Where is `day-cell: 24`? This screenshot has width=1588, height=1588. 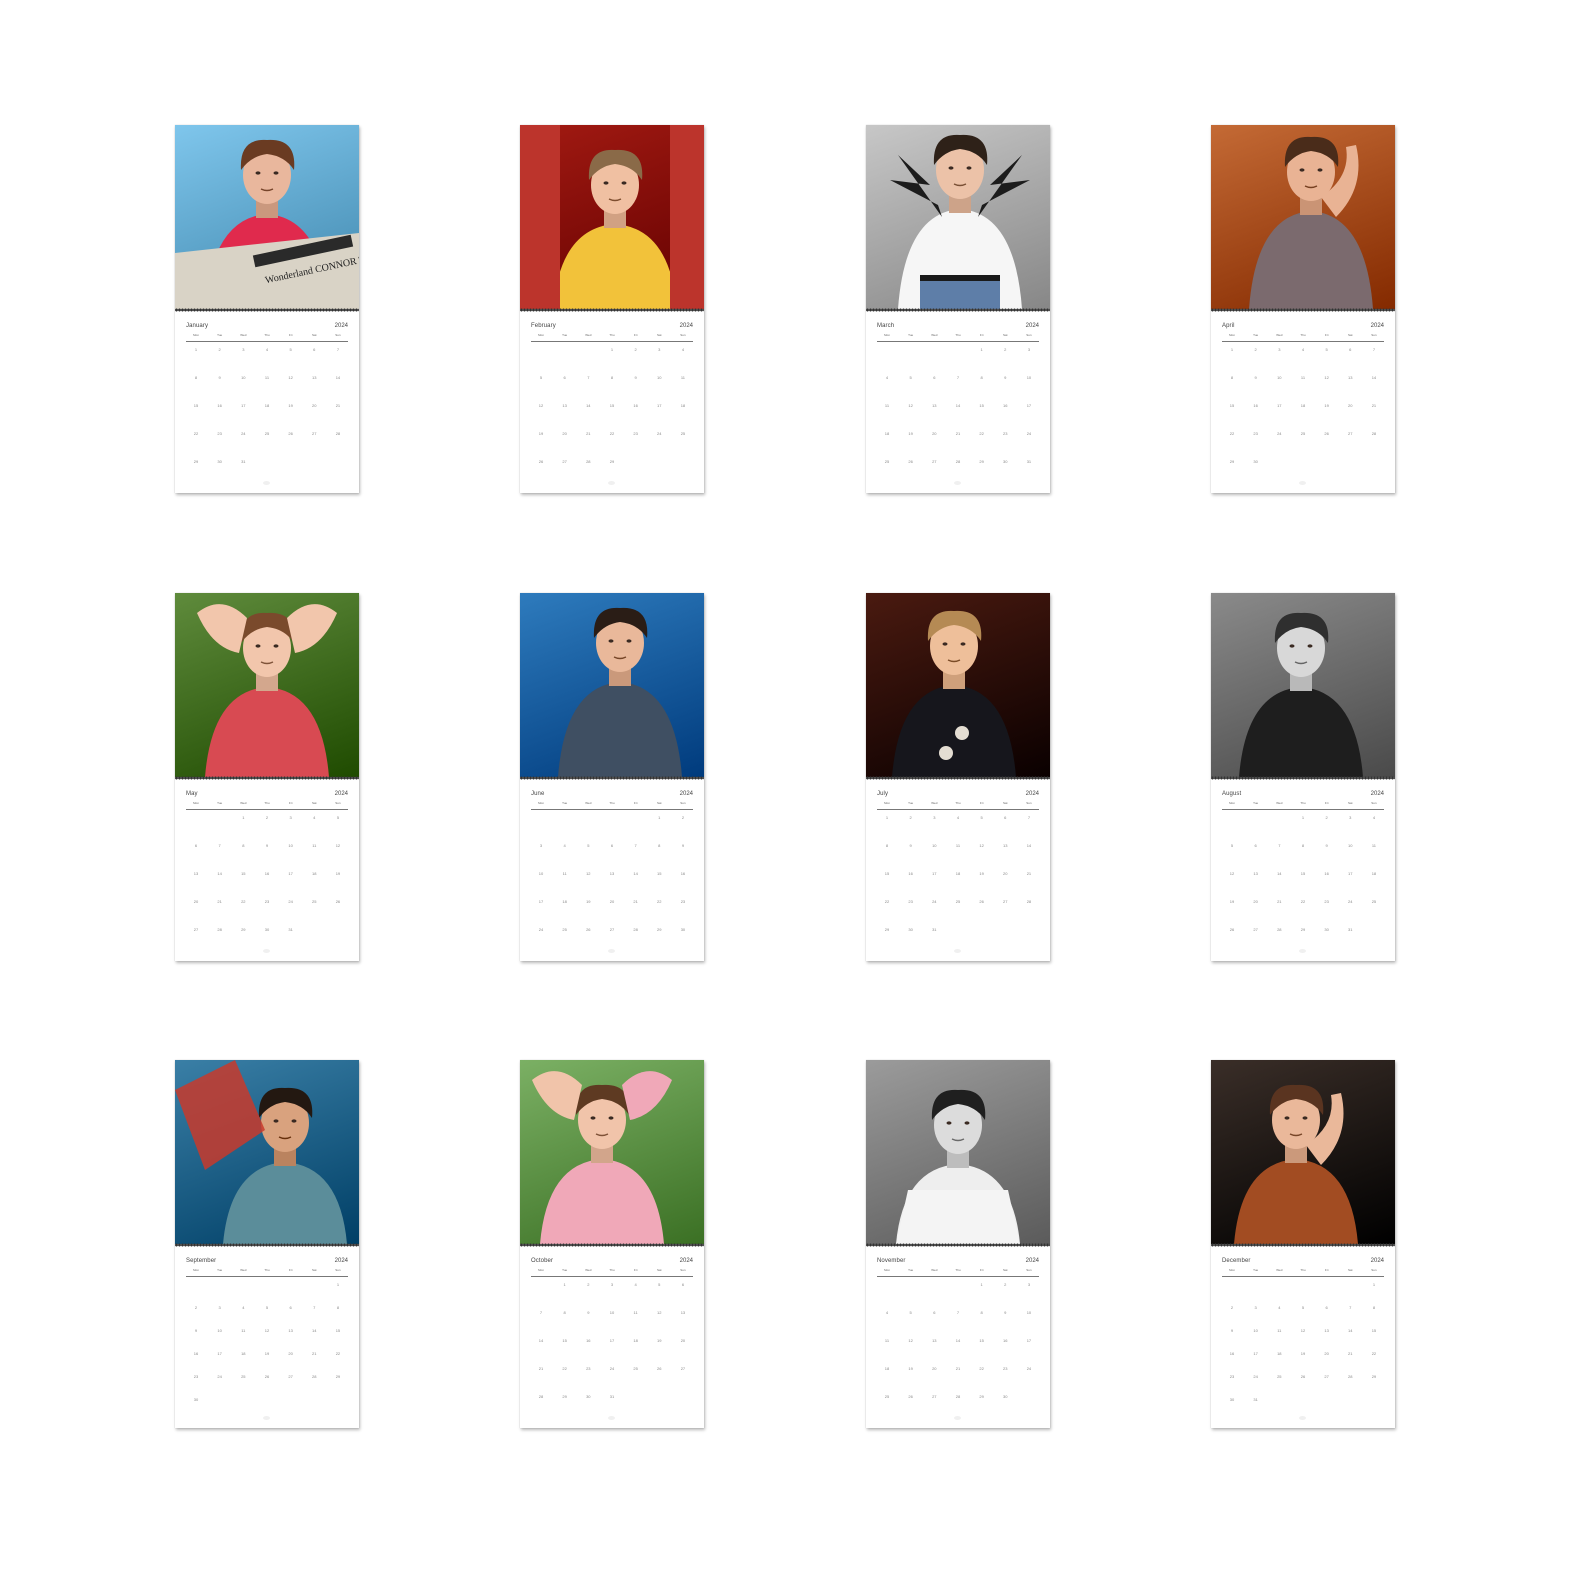 day-cell: 24 is located at coordinates (220, 1377).